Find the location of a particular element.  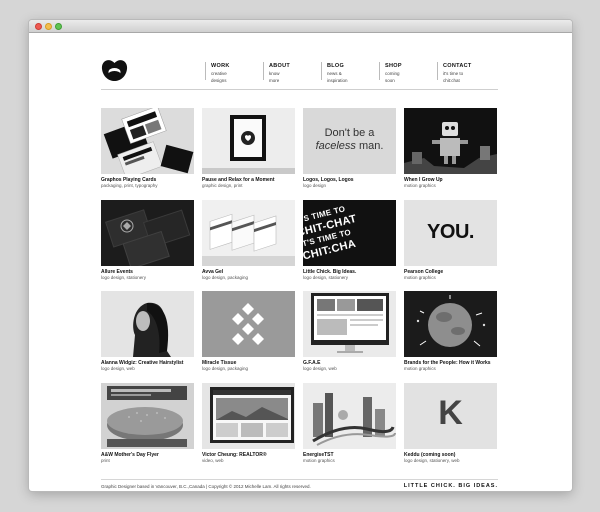

keddu-k-letter: K is located at coordinates (450, 413).